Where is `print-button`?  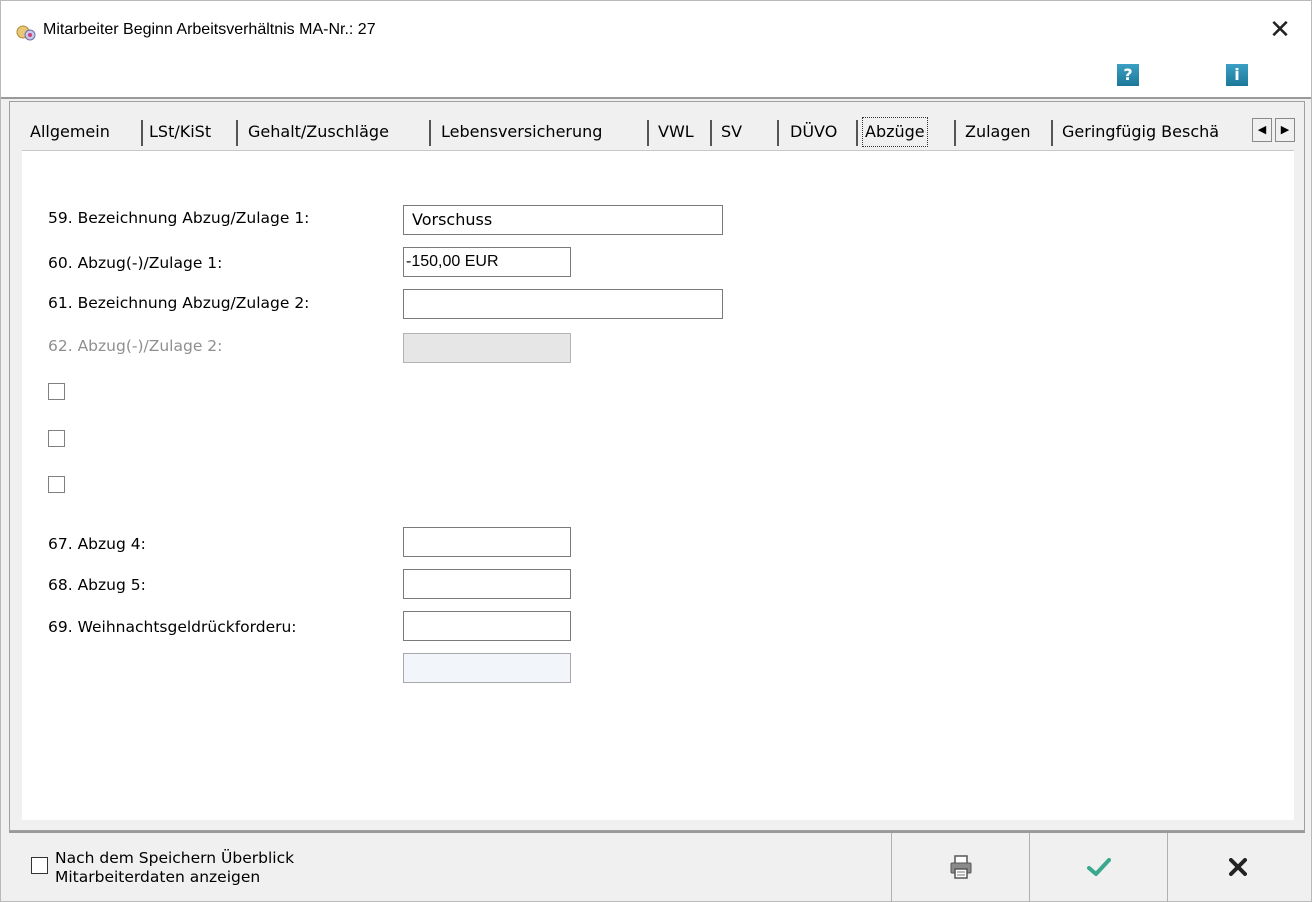
print-button is located at coordinates (960, 867).